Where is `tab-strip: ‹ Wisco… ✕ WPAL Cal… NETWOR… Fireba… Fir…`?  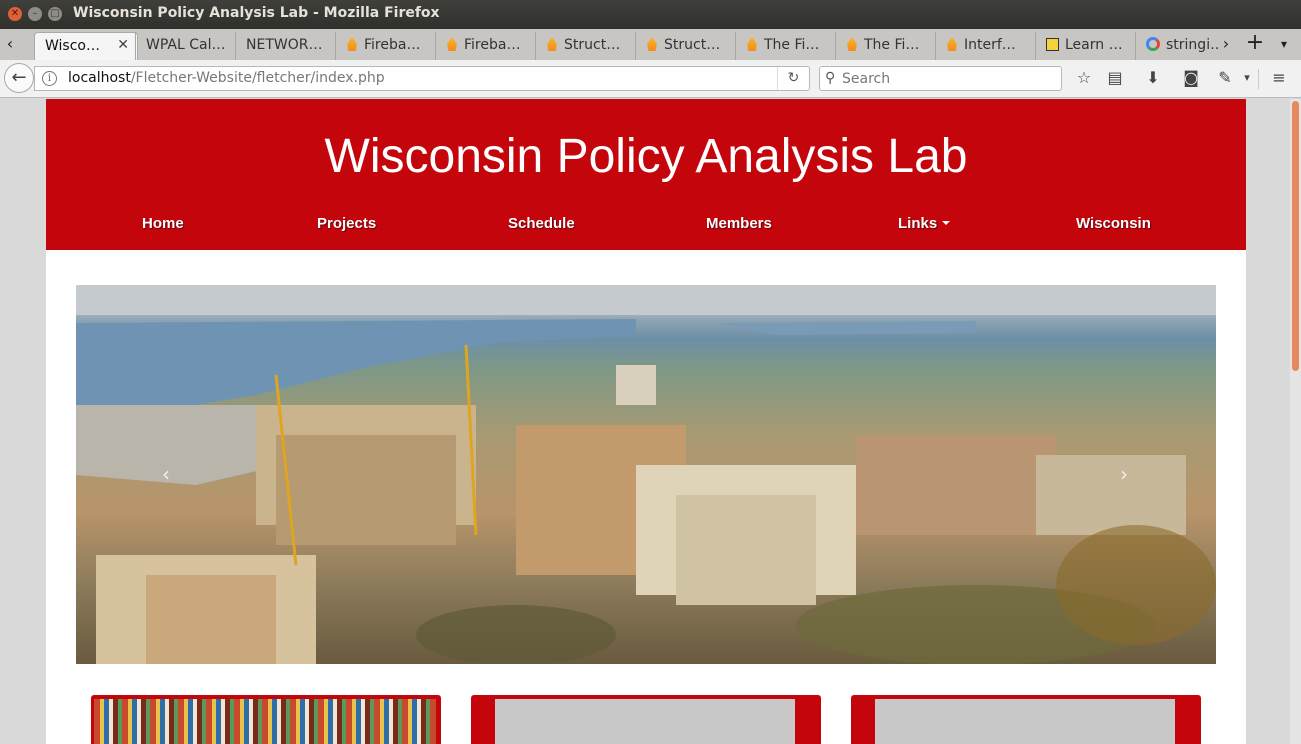
tab-strip: ‹ Wisco… ✕ WPAL Cal… NETWOR… Fireba… Fir… is located at coordinates (650, 44).